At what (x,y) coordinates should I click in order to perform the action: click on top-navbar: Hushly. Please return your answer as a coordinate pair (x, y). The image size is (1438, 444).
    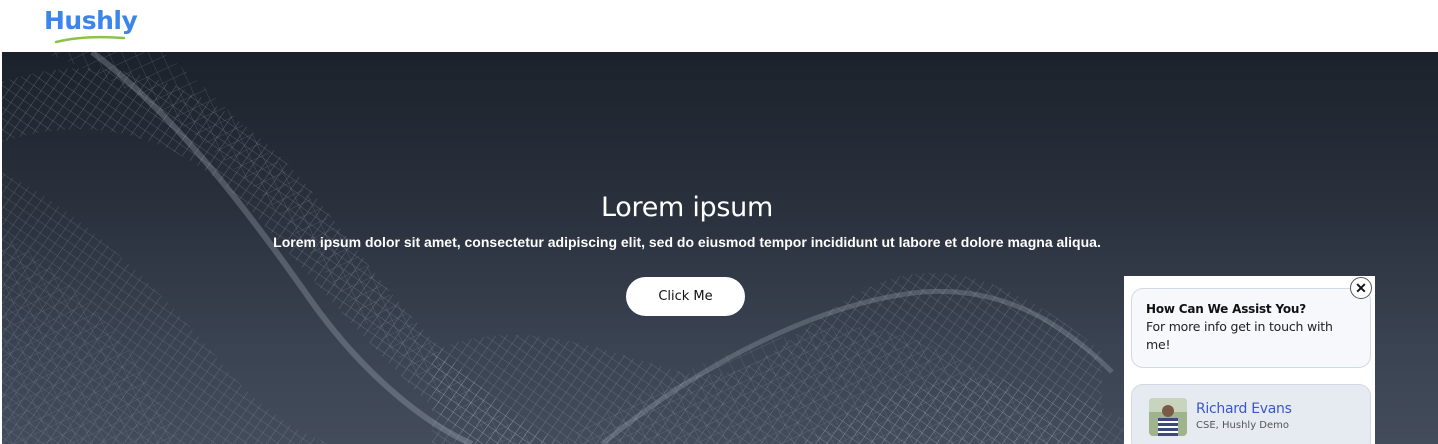
    Looking at the image, I should click on (719, 26).